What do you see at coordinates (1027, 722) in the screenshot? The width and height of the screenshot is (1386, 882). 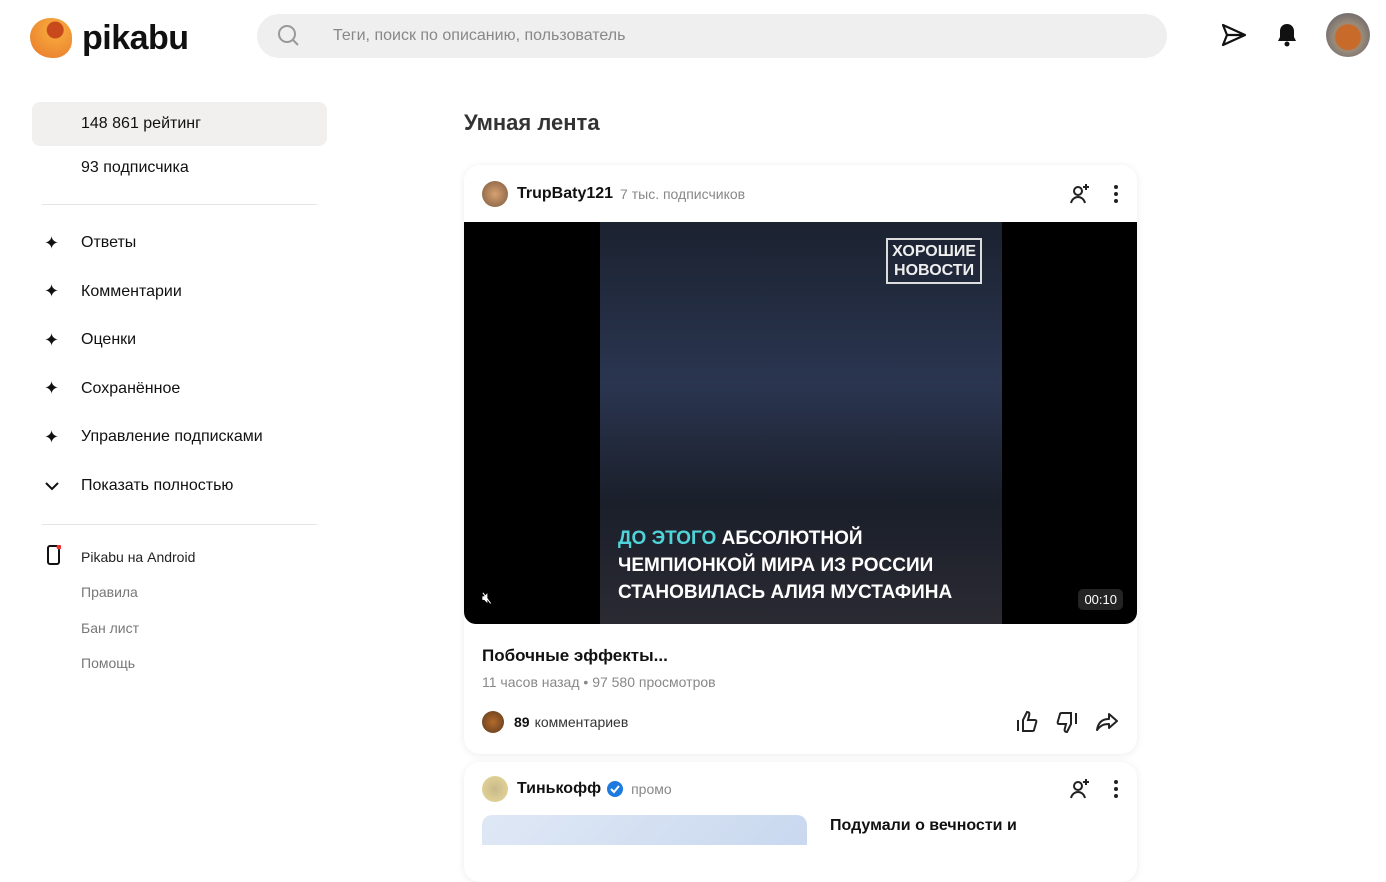 I see `thumbs-up-icon` at bounding box center [1027, 722].